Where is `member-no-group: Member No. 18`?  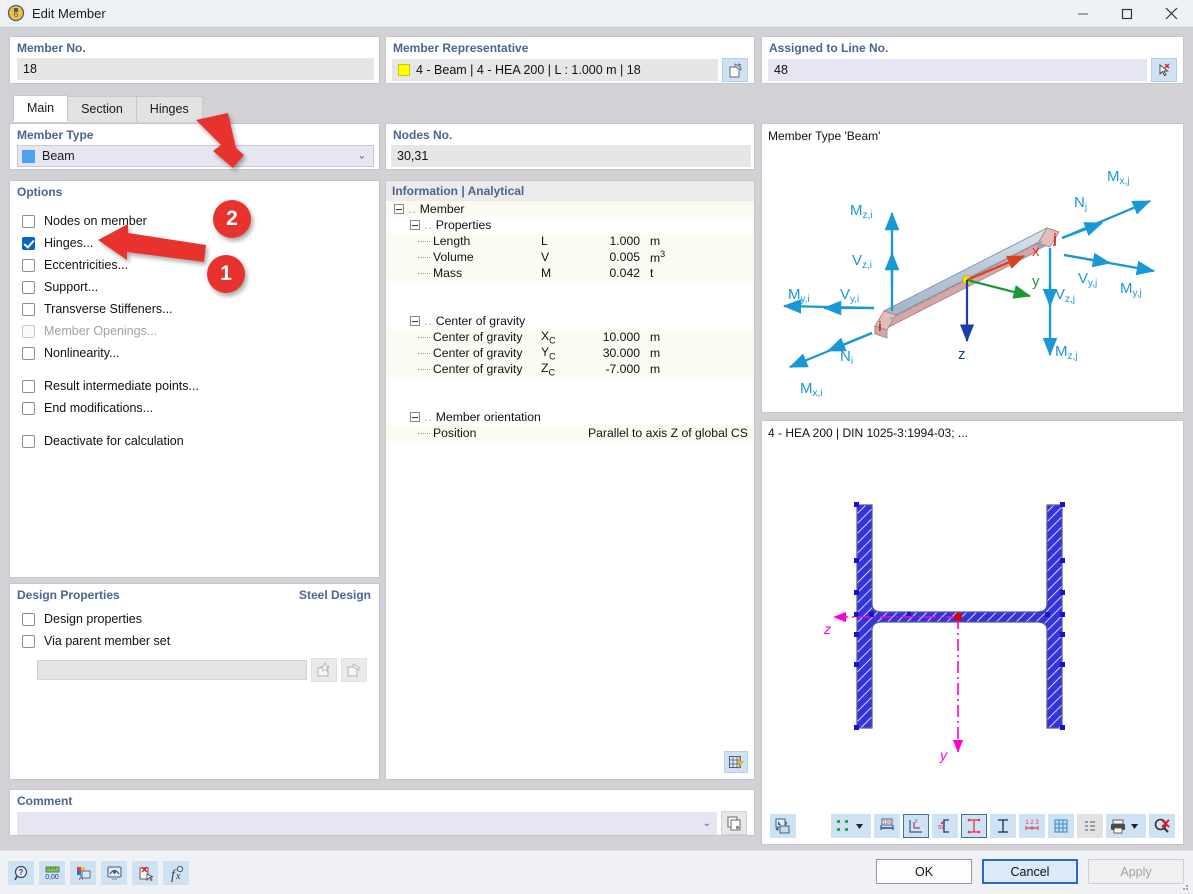 member-no-group: Member No. 18 is located at coordinates (194, 60).